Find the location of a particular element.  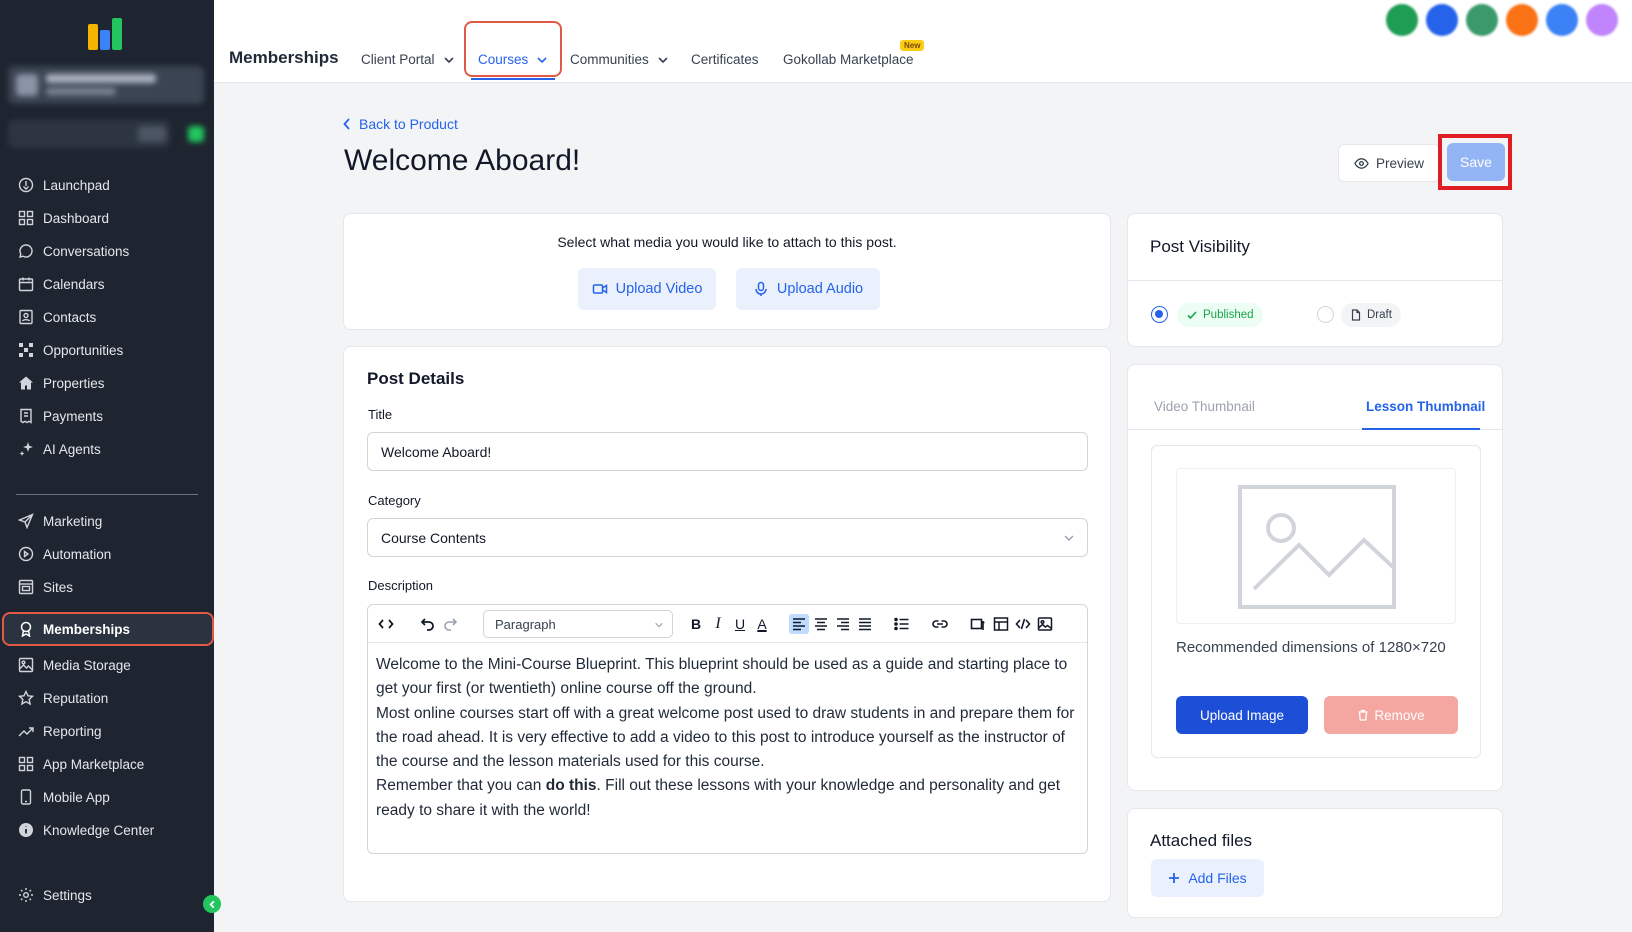

redo-icon is located at coordinates (450, 624).